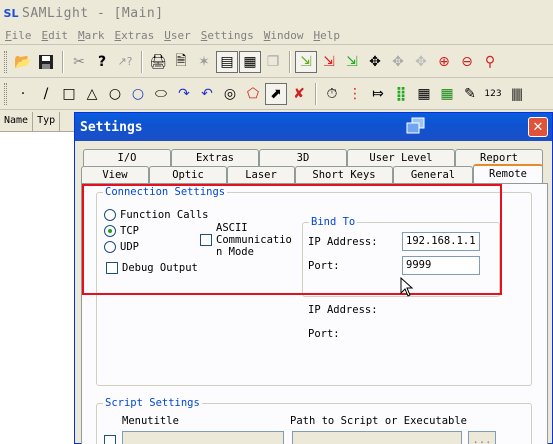 The height and width of the screenshot is (444, 553). I want to click on script-path-field, so click(377, 437).